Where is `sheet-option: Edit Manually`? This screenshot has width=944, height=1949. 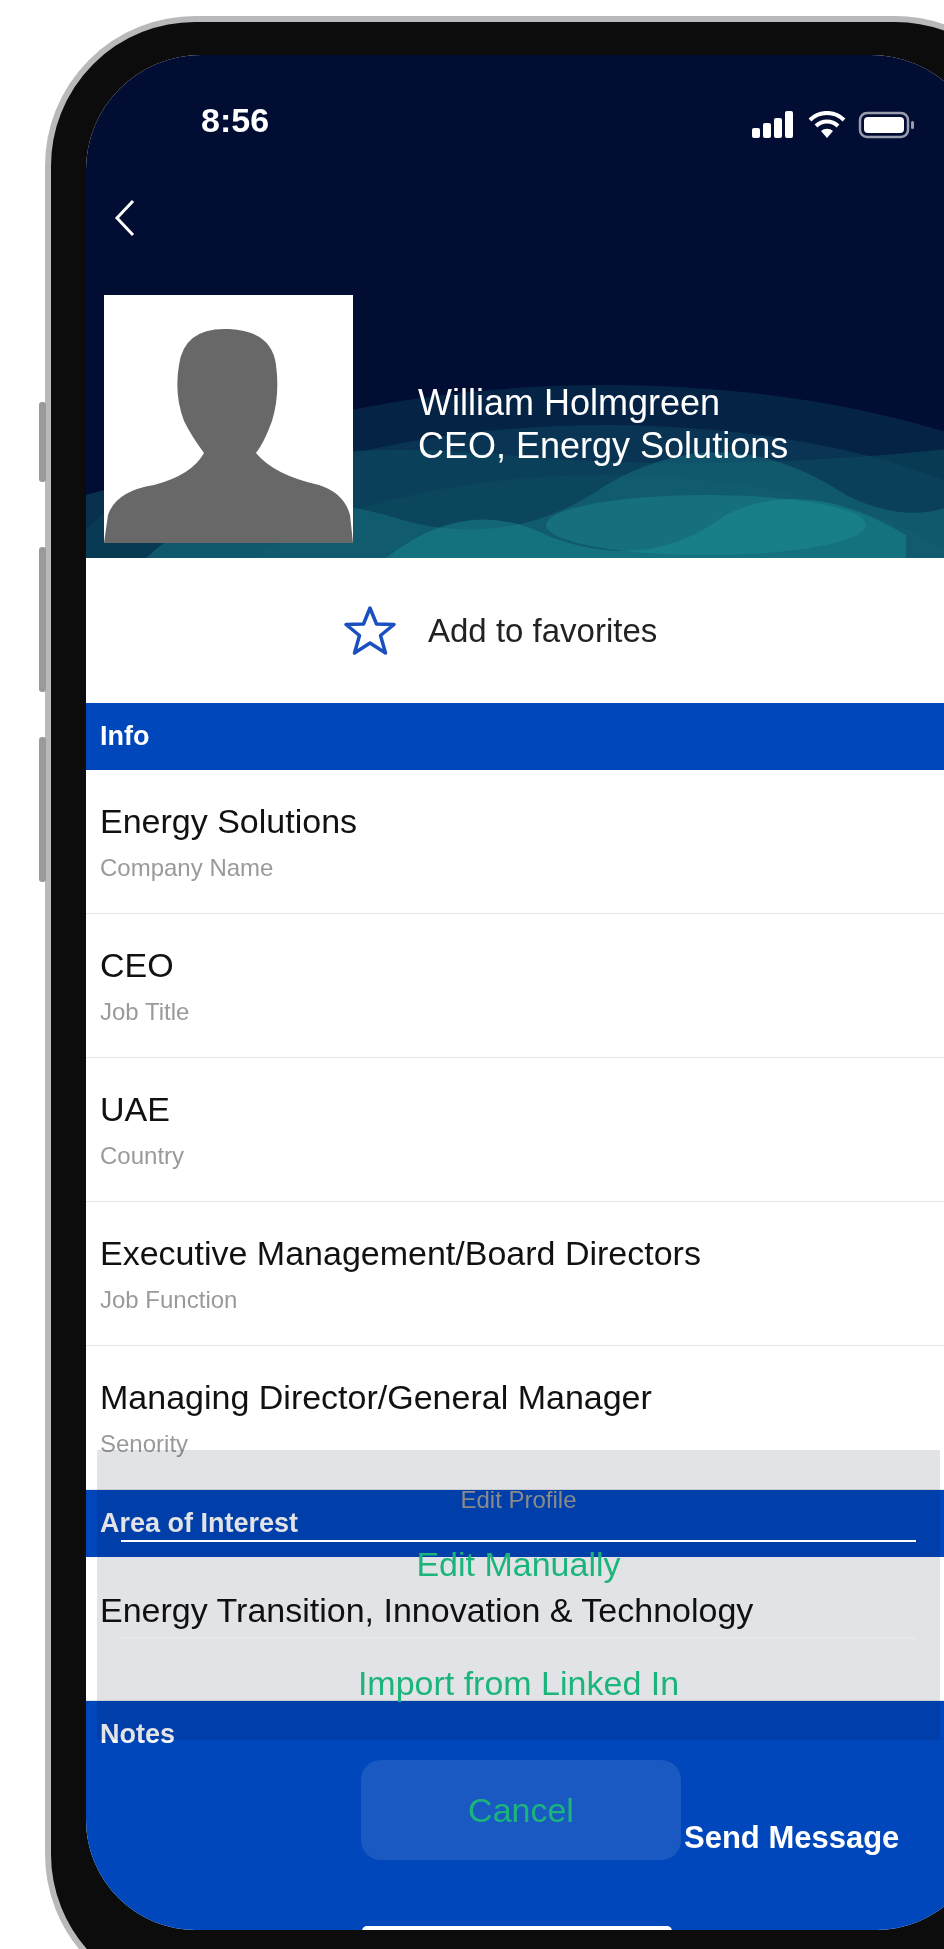
sheet-option: Edit Manually is located at coordinates (518, 1564).